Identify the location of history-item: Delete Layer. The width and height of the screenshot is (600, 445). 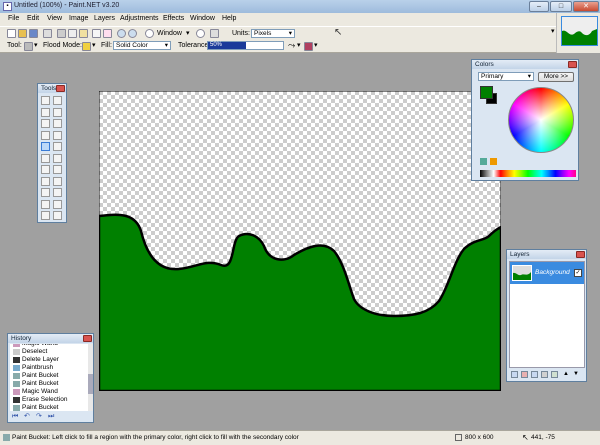
(50, 360).